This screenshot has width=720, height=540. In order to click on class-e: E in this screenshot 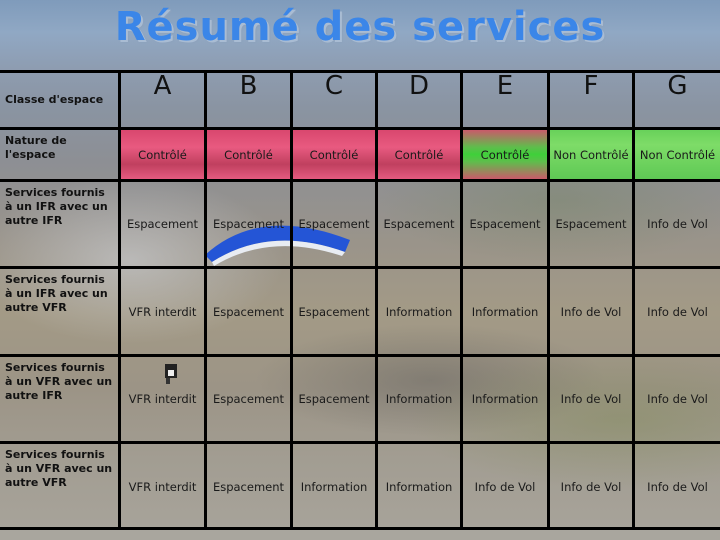, I will do `click(506, 101)`.